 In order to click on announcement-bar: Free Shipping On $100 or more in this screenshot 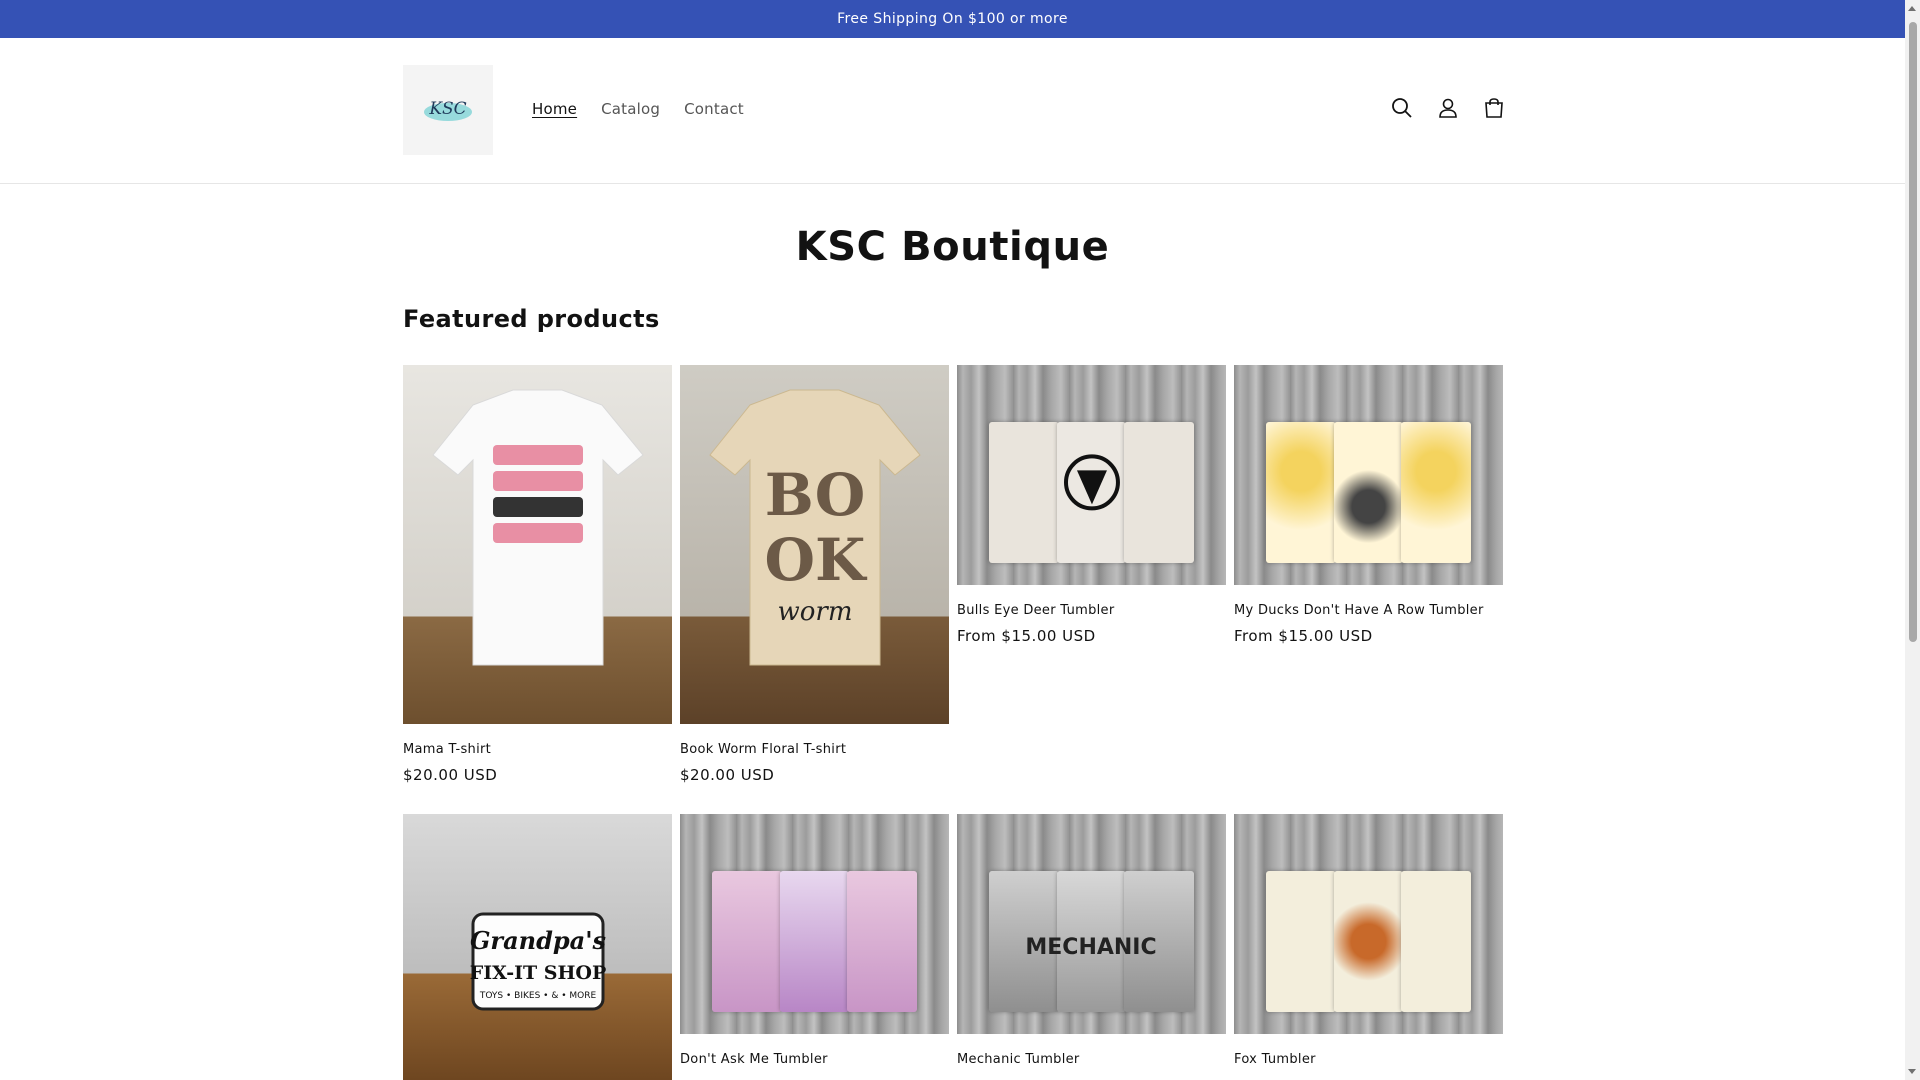, I will do `click(952, 19)`.